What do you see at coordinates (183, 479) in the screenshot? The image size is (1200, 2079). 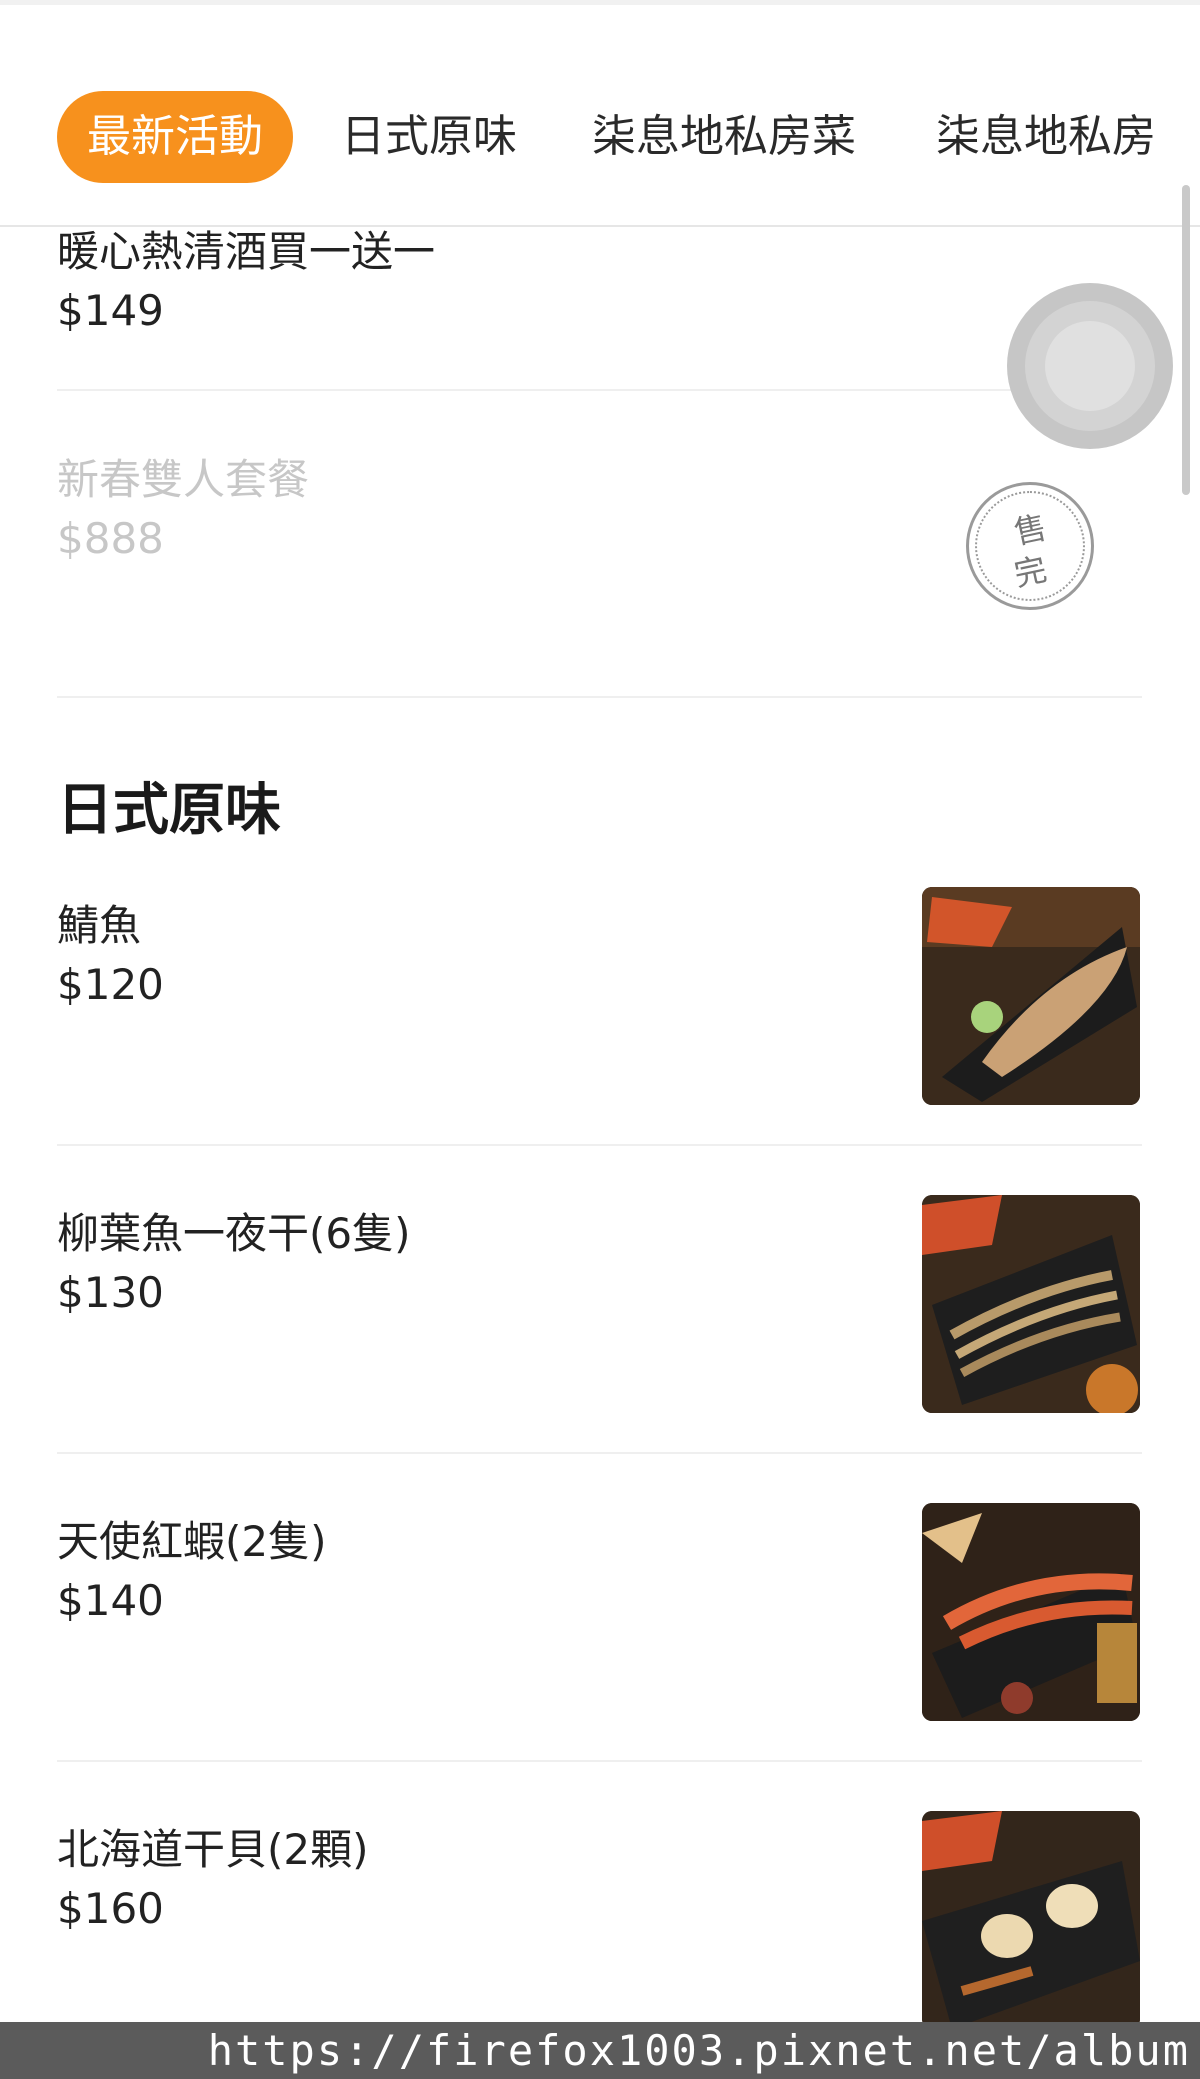 I see `item-name: 新春雙人套餐` at bounding box center [183, 479].